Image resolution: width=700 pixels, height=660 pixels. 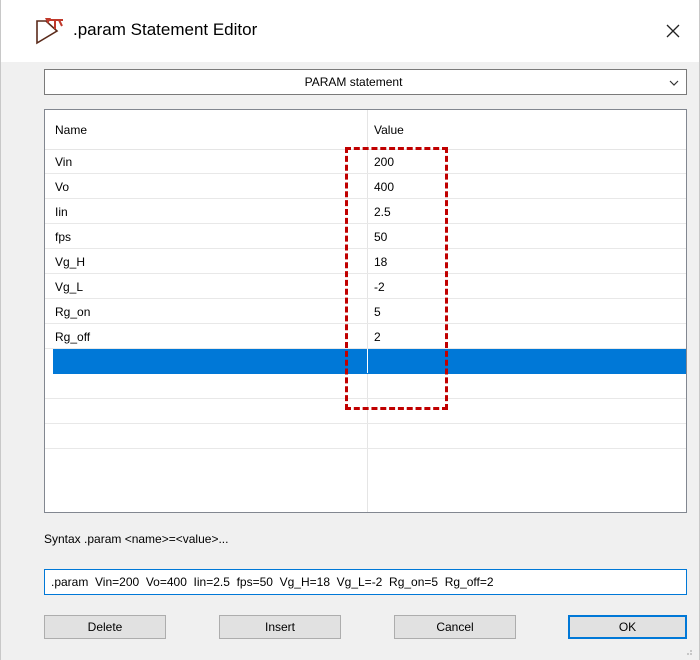 I want to click on table-row: Vg_L -2, so click(x=365, y=286).